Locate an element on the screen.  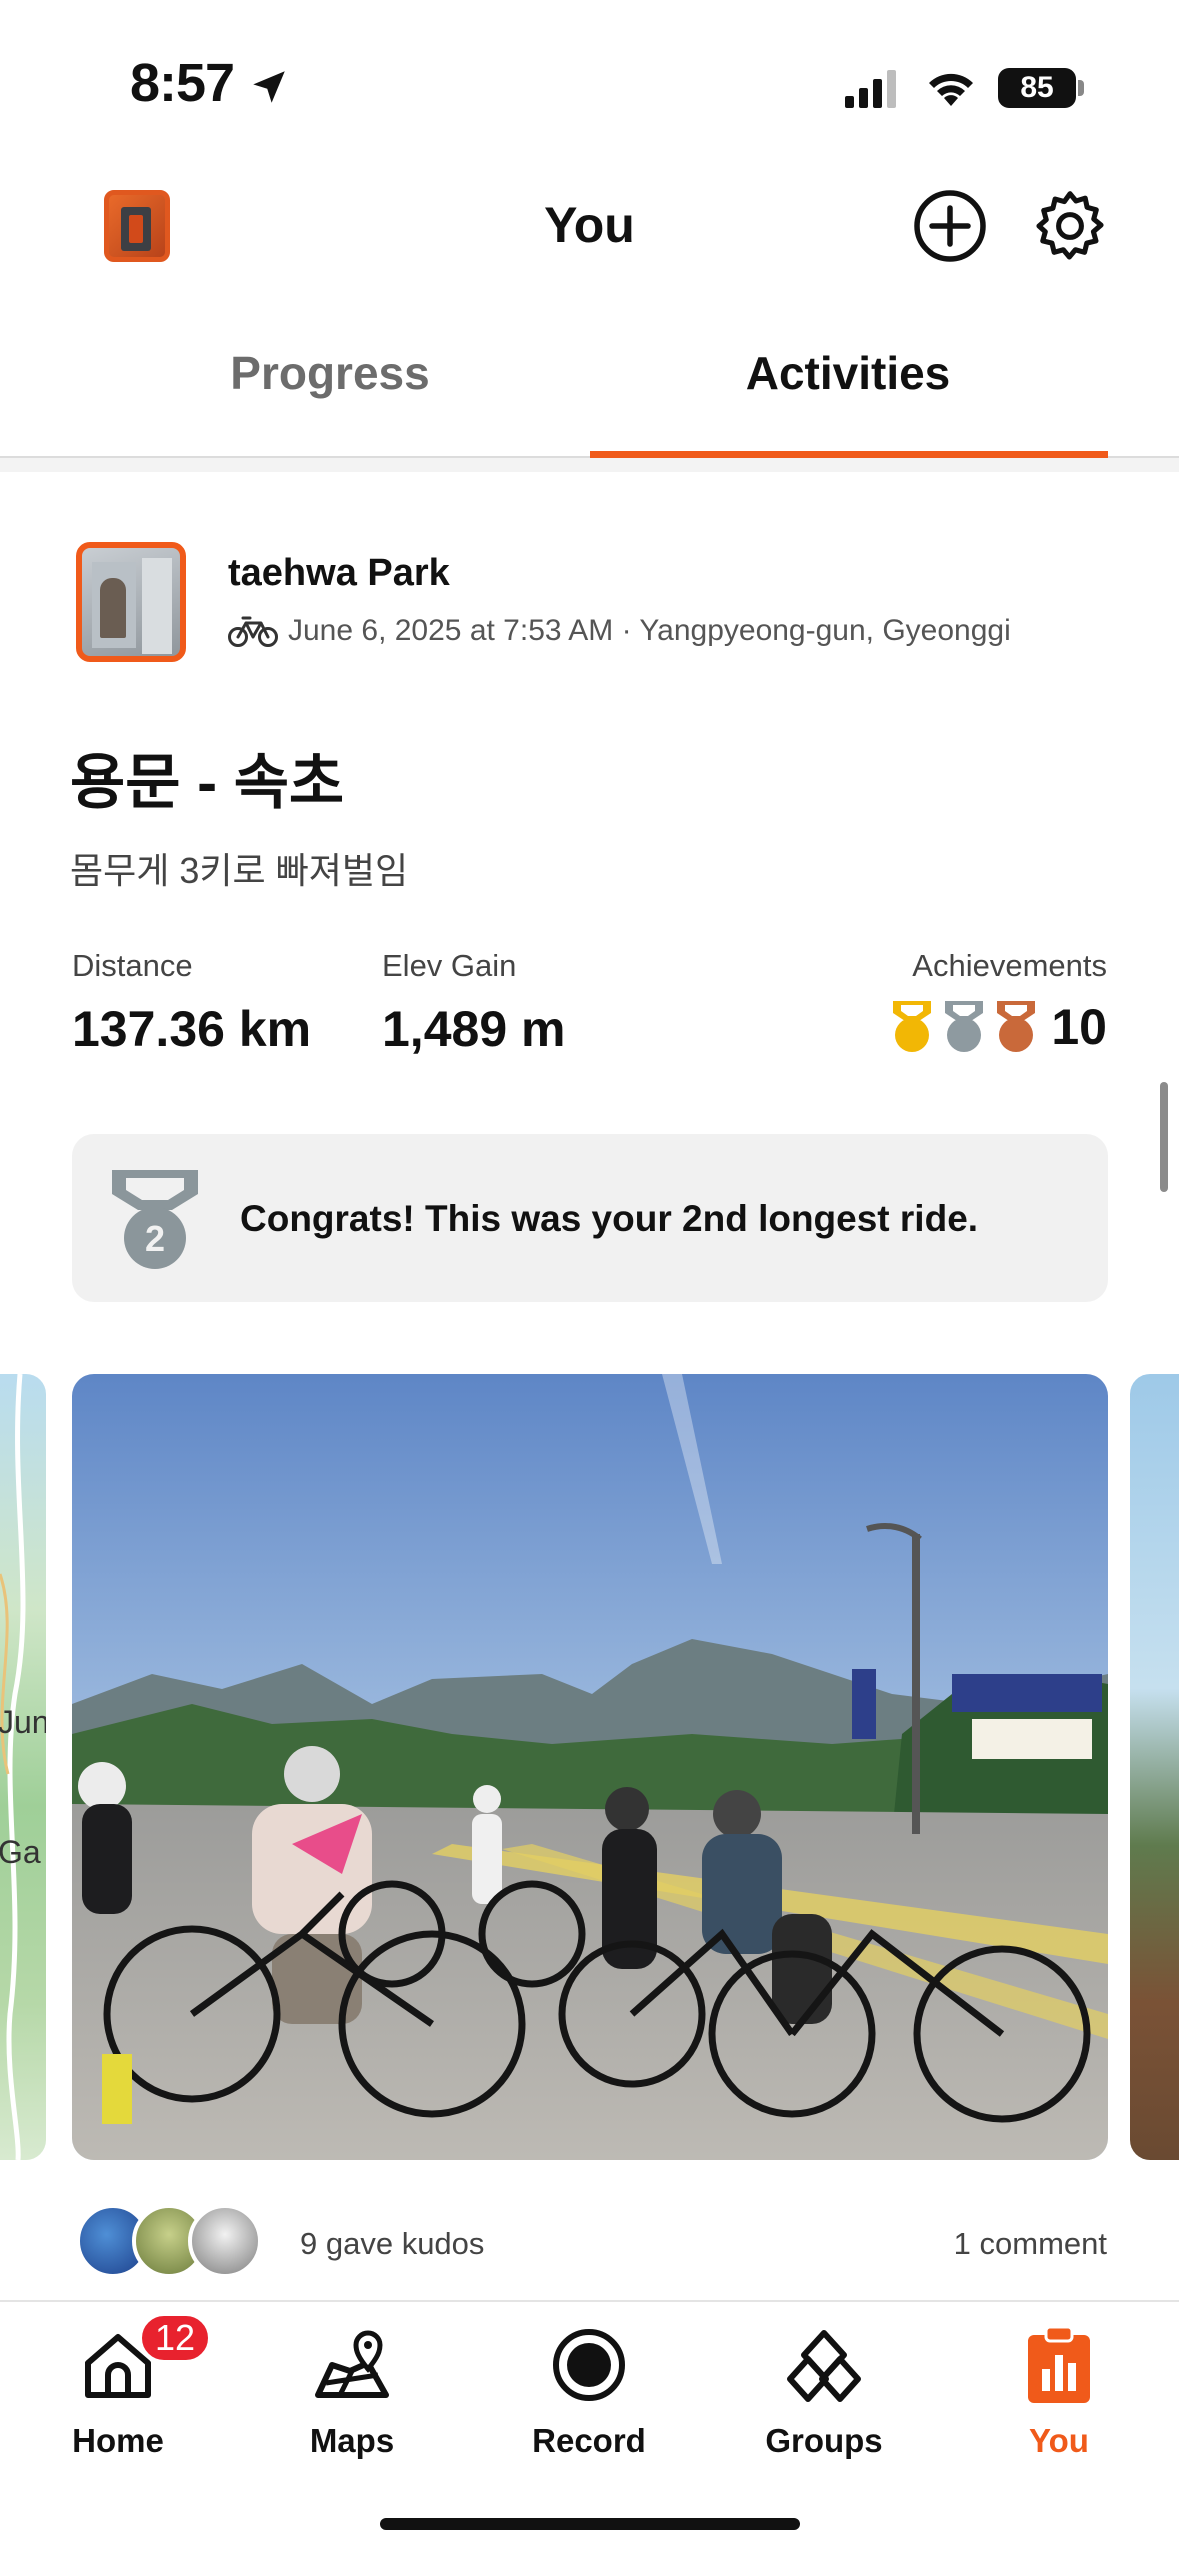
kudos-count: 9 gave kudos is located at coordinates (392, 2244).